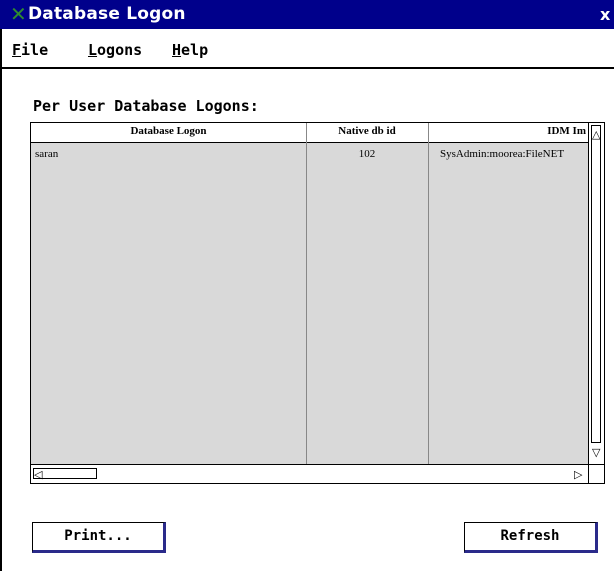 The image size is (614, 571). What do you see at coordinates (1, 300) in the screenshot?
I see `window-left-border` at bounding box center [1, 300].